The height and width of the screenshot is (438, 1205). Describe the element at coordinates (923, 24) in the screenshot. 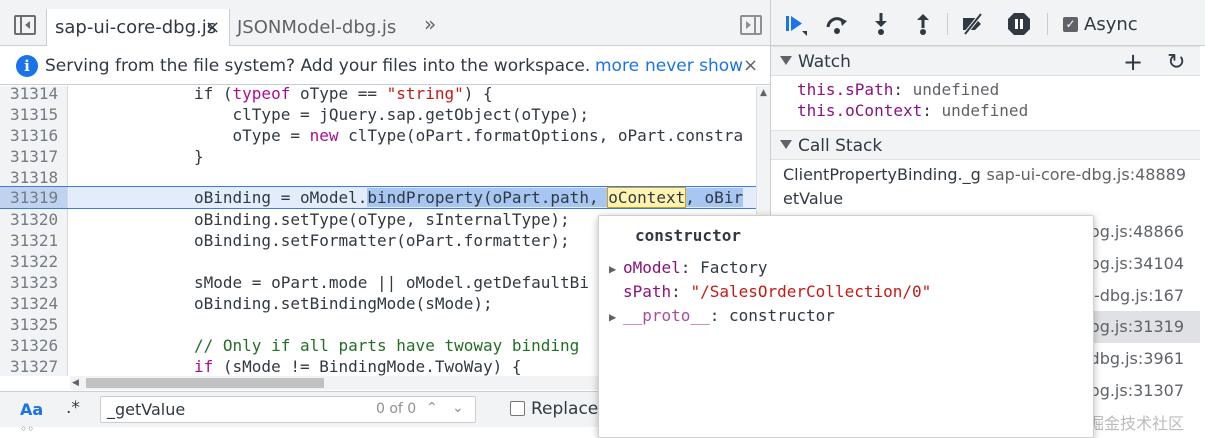

I see `step-out-icon` at that location.